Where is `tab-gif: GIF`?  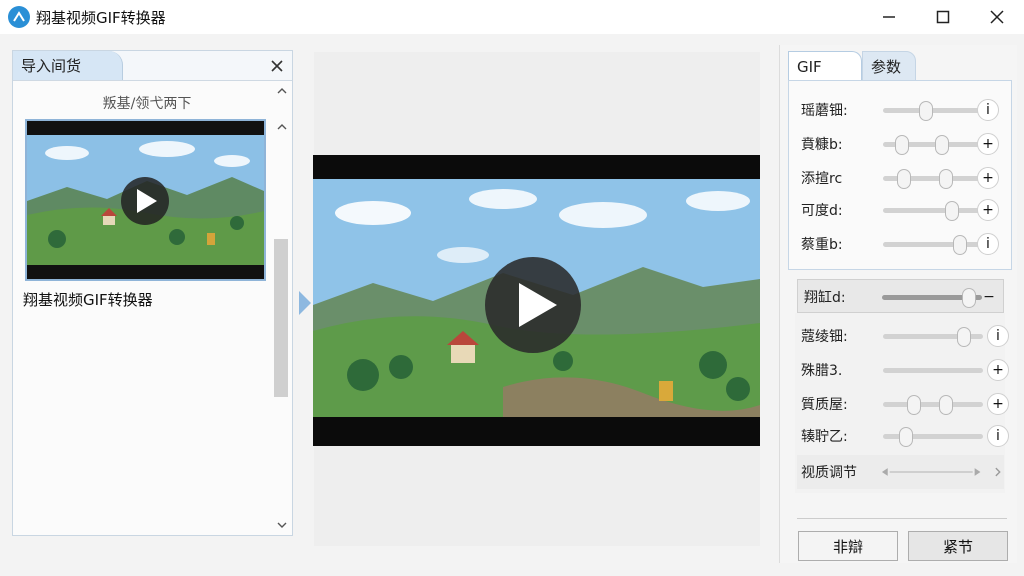
tab-gif: GIF is located at coordinates (825, 66).